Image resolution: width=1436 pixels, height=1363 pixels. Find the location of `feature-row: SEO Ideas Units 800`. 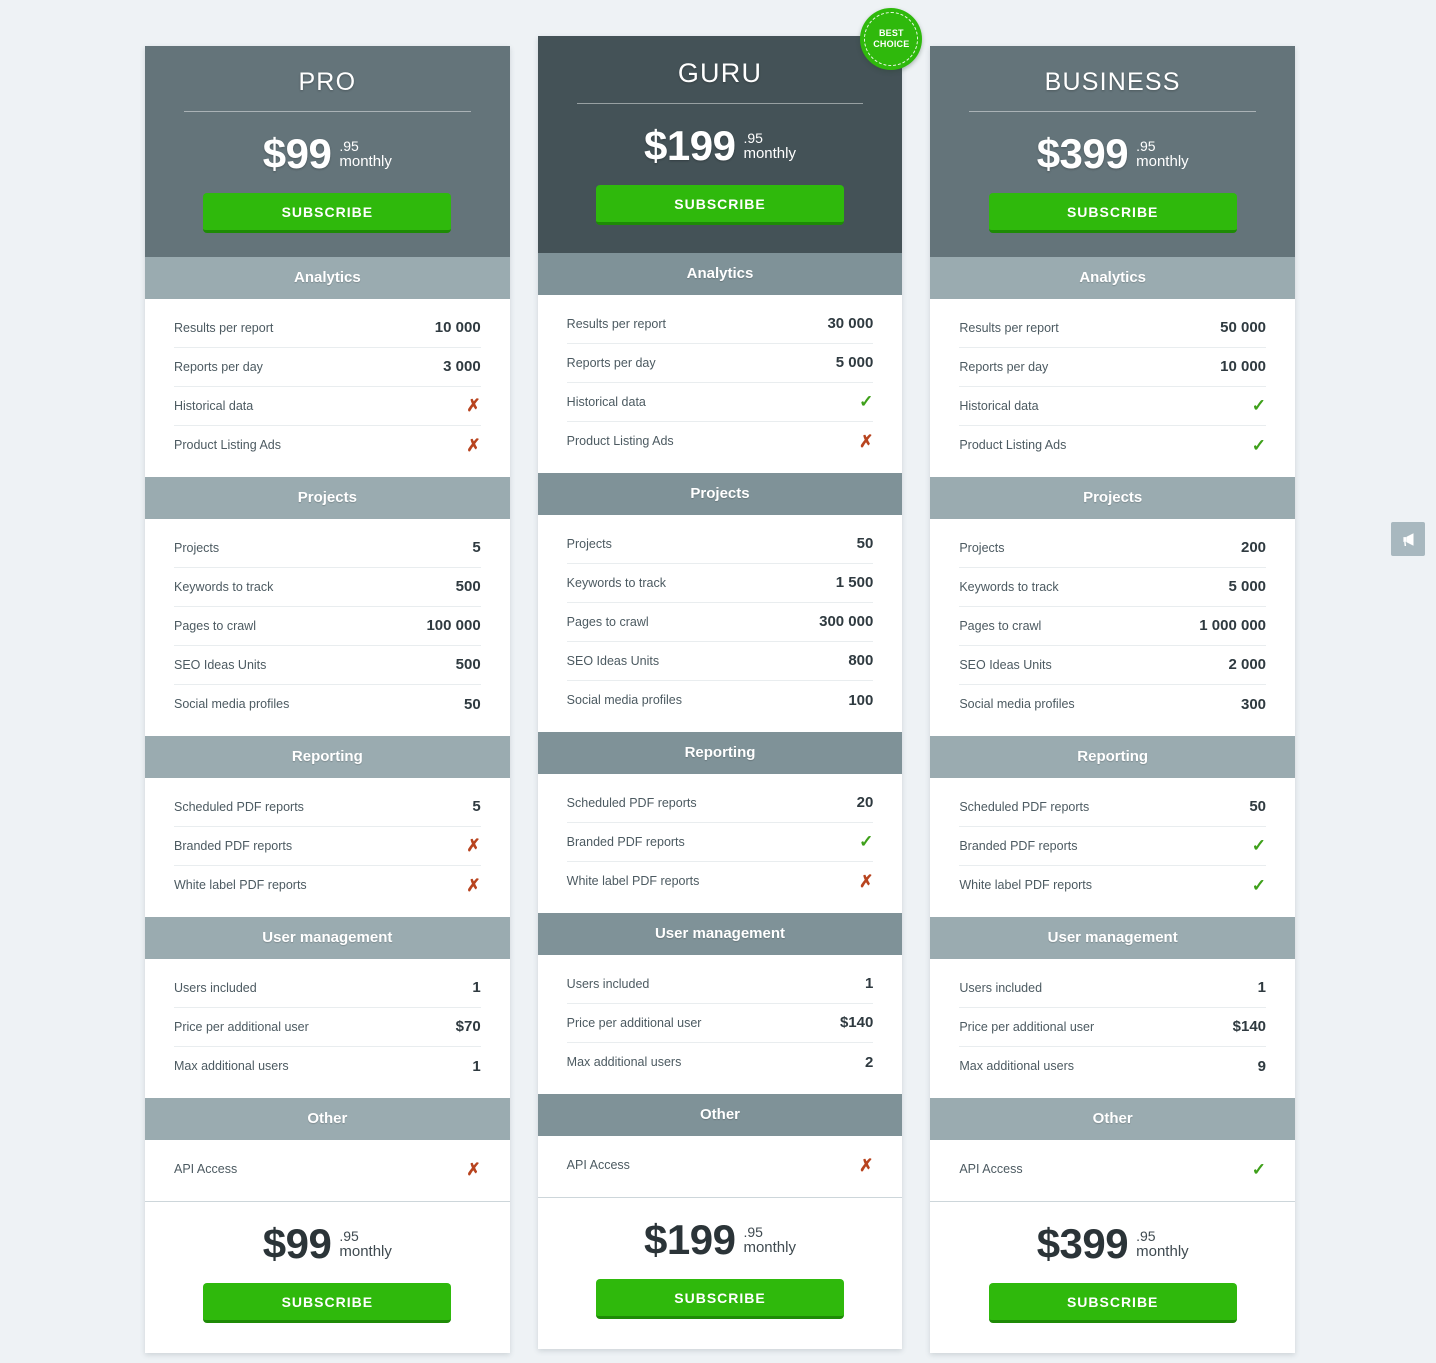

feature-row: SEO Ideas Units 800 is located at coordinates (720, 661).